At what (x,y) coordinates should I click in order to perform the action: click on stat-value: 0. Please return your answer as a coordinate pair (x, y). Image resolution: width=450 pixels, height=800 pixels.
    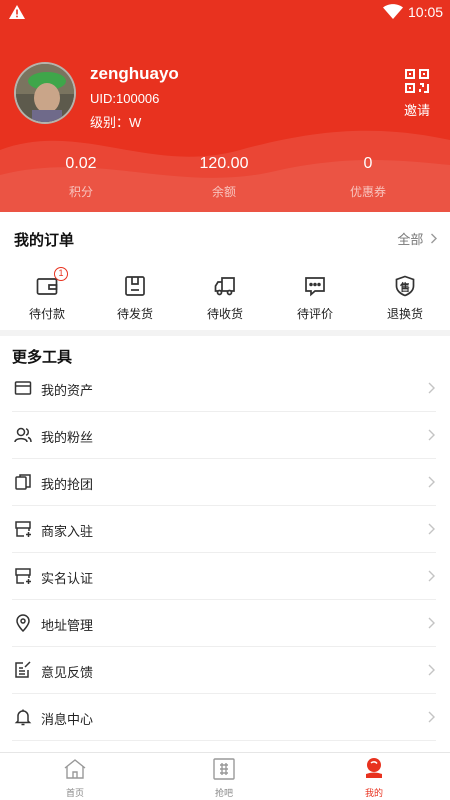
    Looking at the image, I should click on (368, 163).